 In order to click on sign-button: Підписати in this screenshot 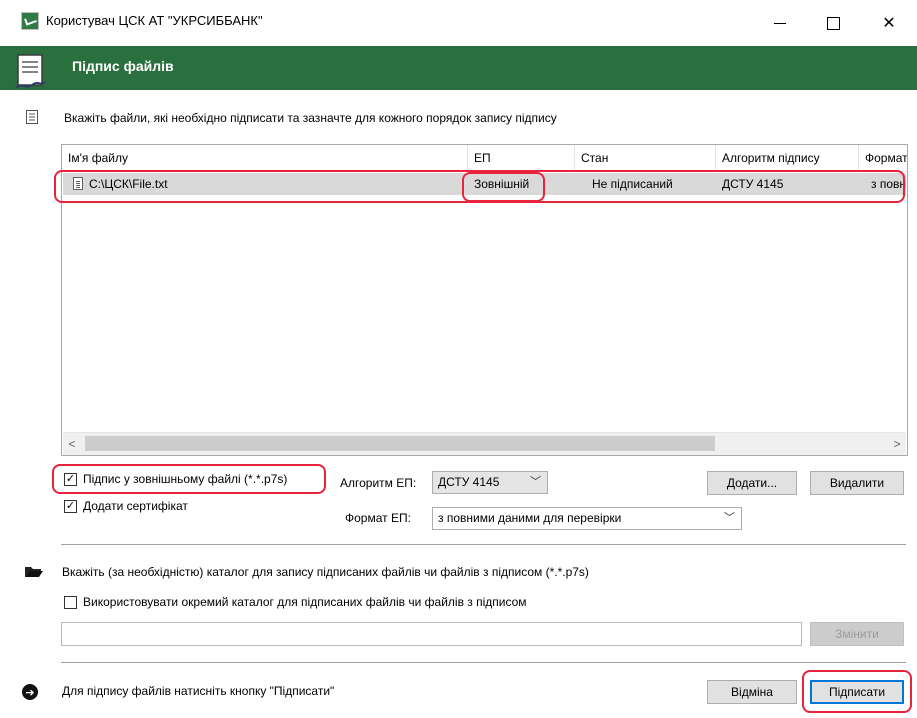, I will do `click(857, 692)`.